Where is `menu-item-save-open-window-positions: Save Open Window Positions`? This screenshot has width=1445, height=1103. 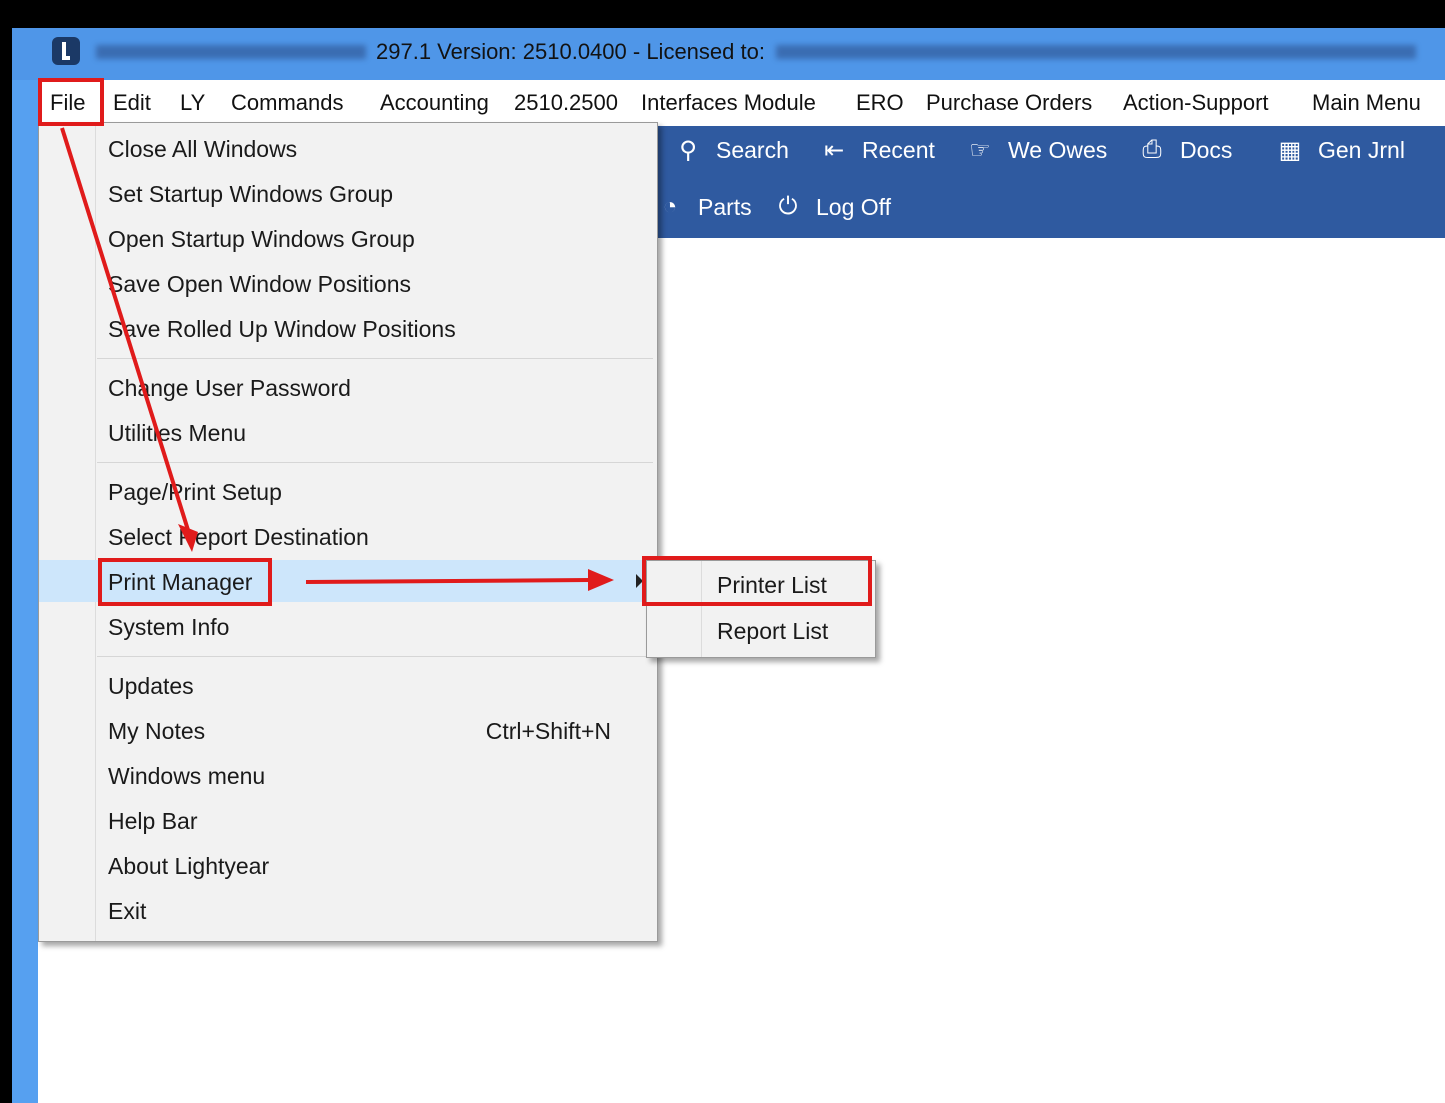
menu-item-save-open-window-positions: Save Open Window Positions is located at coordinates (348, 283).